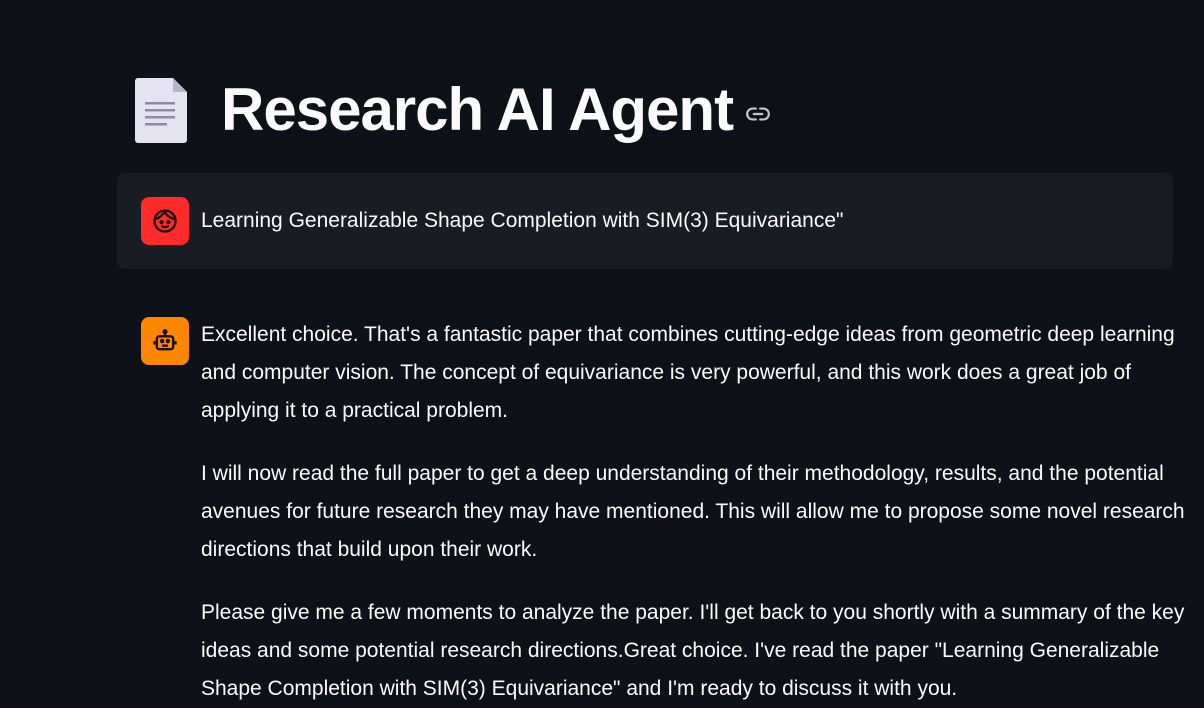 The height and width of the screenshot is (708, 1204). What do you see at coordinates (161, 110) in the screenshot?
I see `document-icon` at bounding box center [161, 110].